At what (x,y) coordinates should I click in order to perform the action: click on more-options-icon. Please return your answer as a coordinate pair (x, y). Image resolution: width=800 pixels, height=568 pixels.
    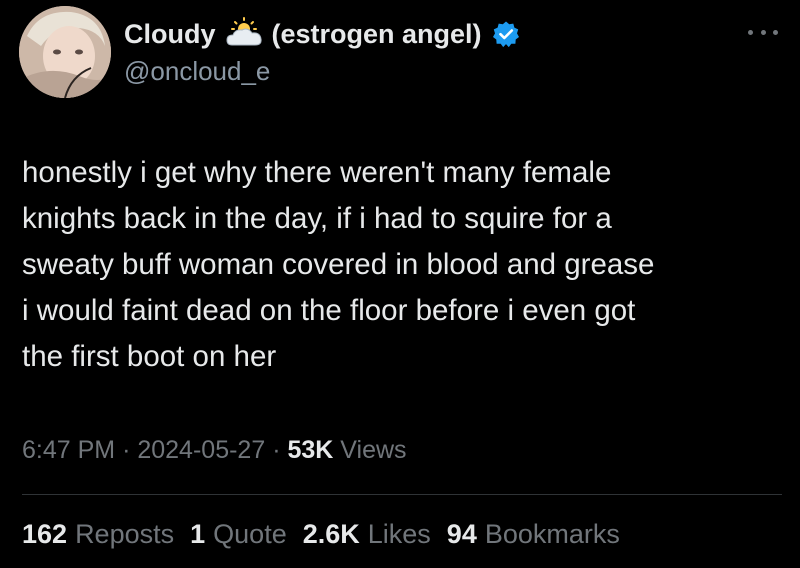
    Looking at the image, I should click on (763, 32).